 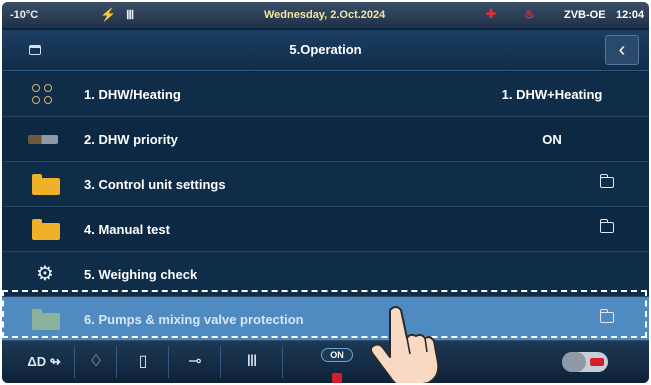 I want to click on menu-item-label: 1. DHW/Heating, so click(x=132, y=94).